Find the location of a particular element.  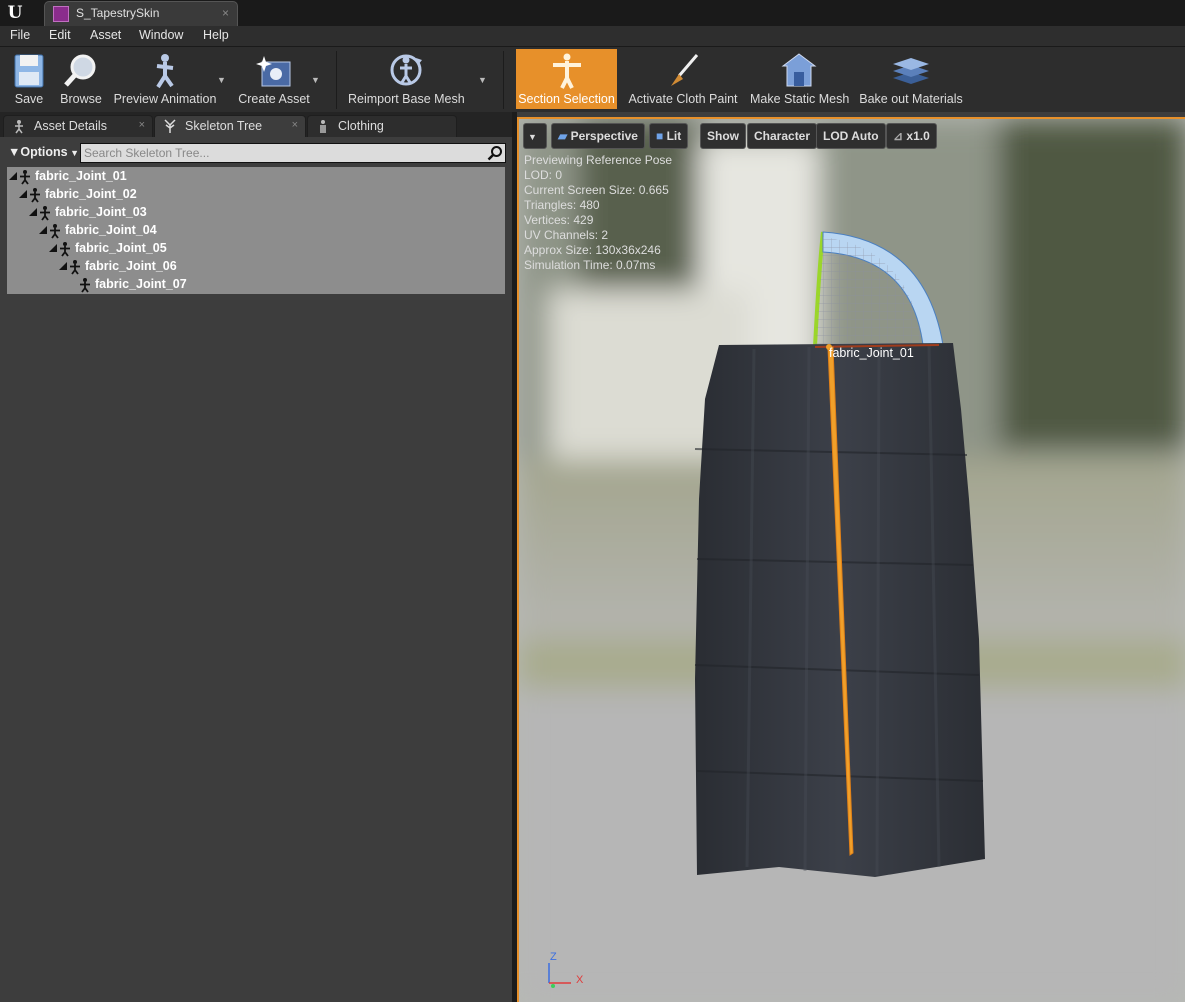

bone-label: fabric_Joint_05 is located at coordinates (121, 248).